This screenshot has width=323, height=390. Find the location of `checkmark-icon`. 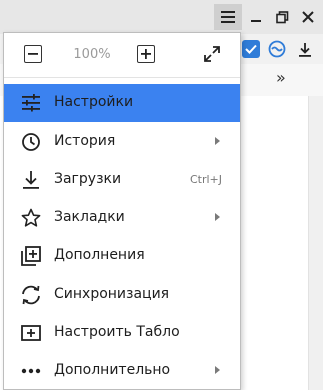

checkmark-icon is located at coordinates (251, 49).